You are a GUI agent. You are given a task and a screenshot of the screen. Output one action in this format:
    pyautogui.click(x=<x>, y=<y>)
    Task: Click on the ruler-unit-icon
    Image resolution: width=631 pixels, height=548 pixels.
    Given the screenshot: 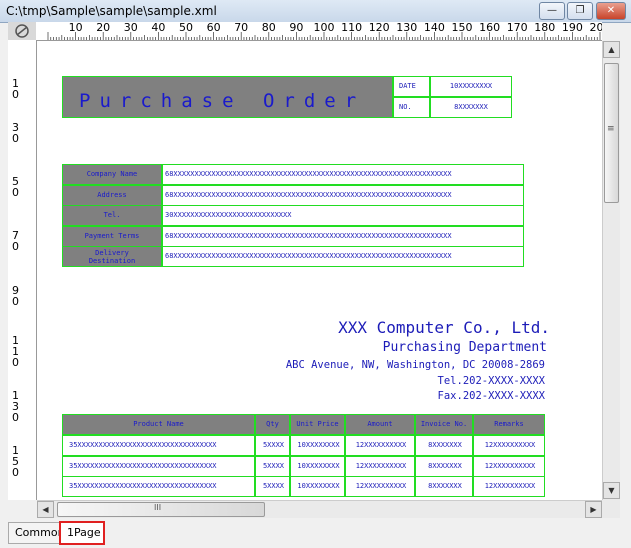 What is the action you would take?
    pyautogui.click(x=22, y=31)
    